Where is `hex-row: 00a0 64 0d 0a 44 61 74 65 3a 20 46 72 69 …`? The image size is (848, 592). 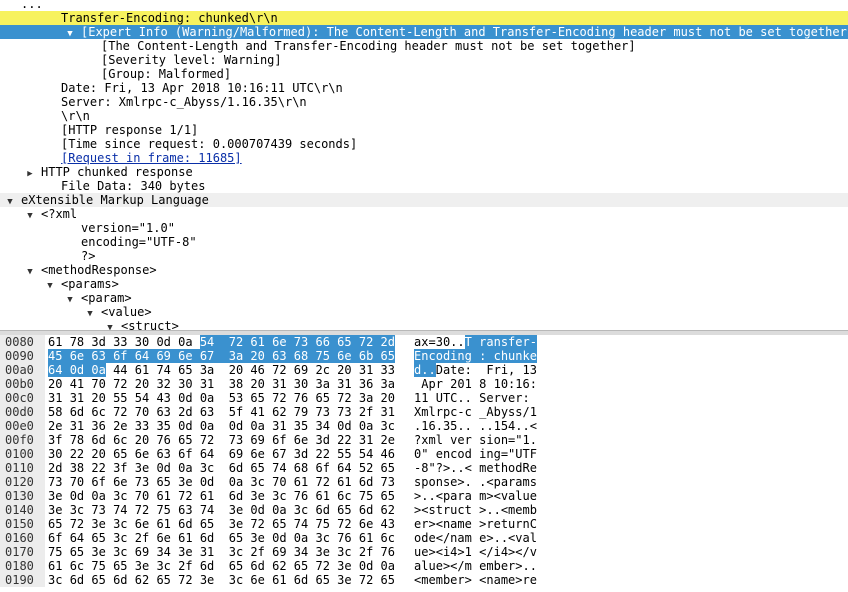 hex-row: 00a0 64 0d 0a 44 61 74 65 3a 20 46 72 69 … is located at coordinates (424, 370).